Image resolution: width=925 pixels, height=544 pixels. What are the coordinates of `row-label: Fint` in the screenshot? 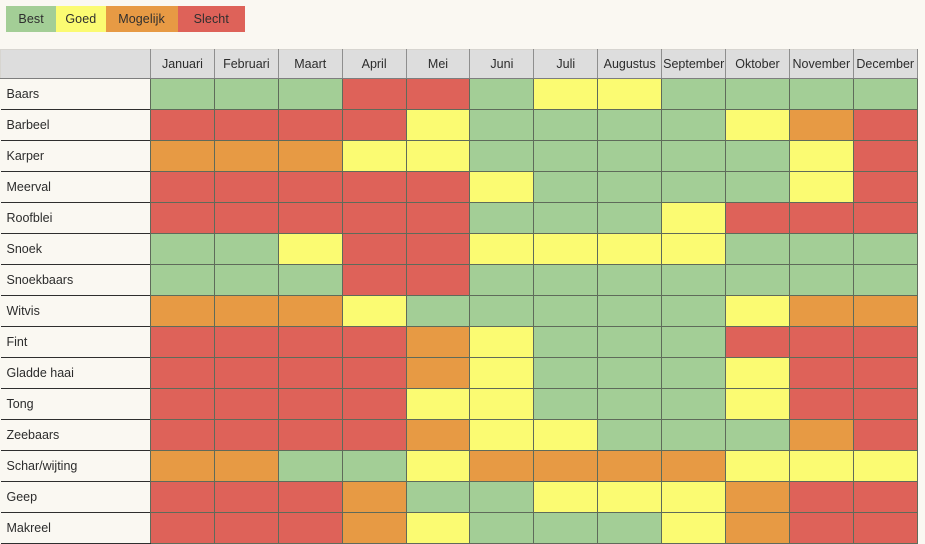 It's located at (75, 342).